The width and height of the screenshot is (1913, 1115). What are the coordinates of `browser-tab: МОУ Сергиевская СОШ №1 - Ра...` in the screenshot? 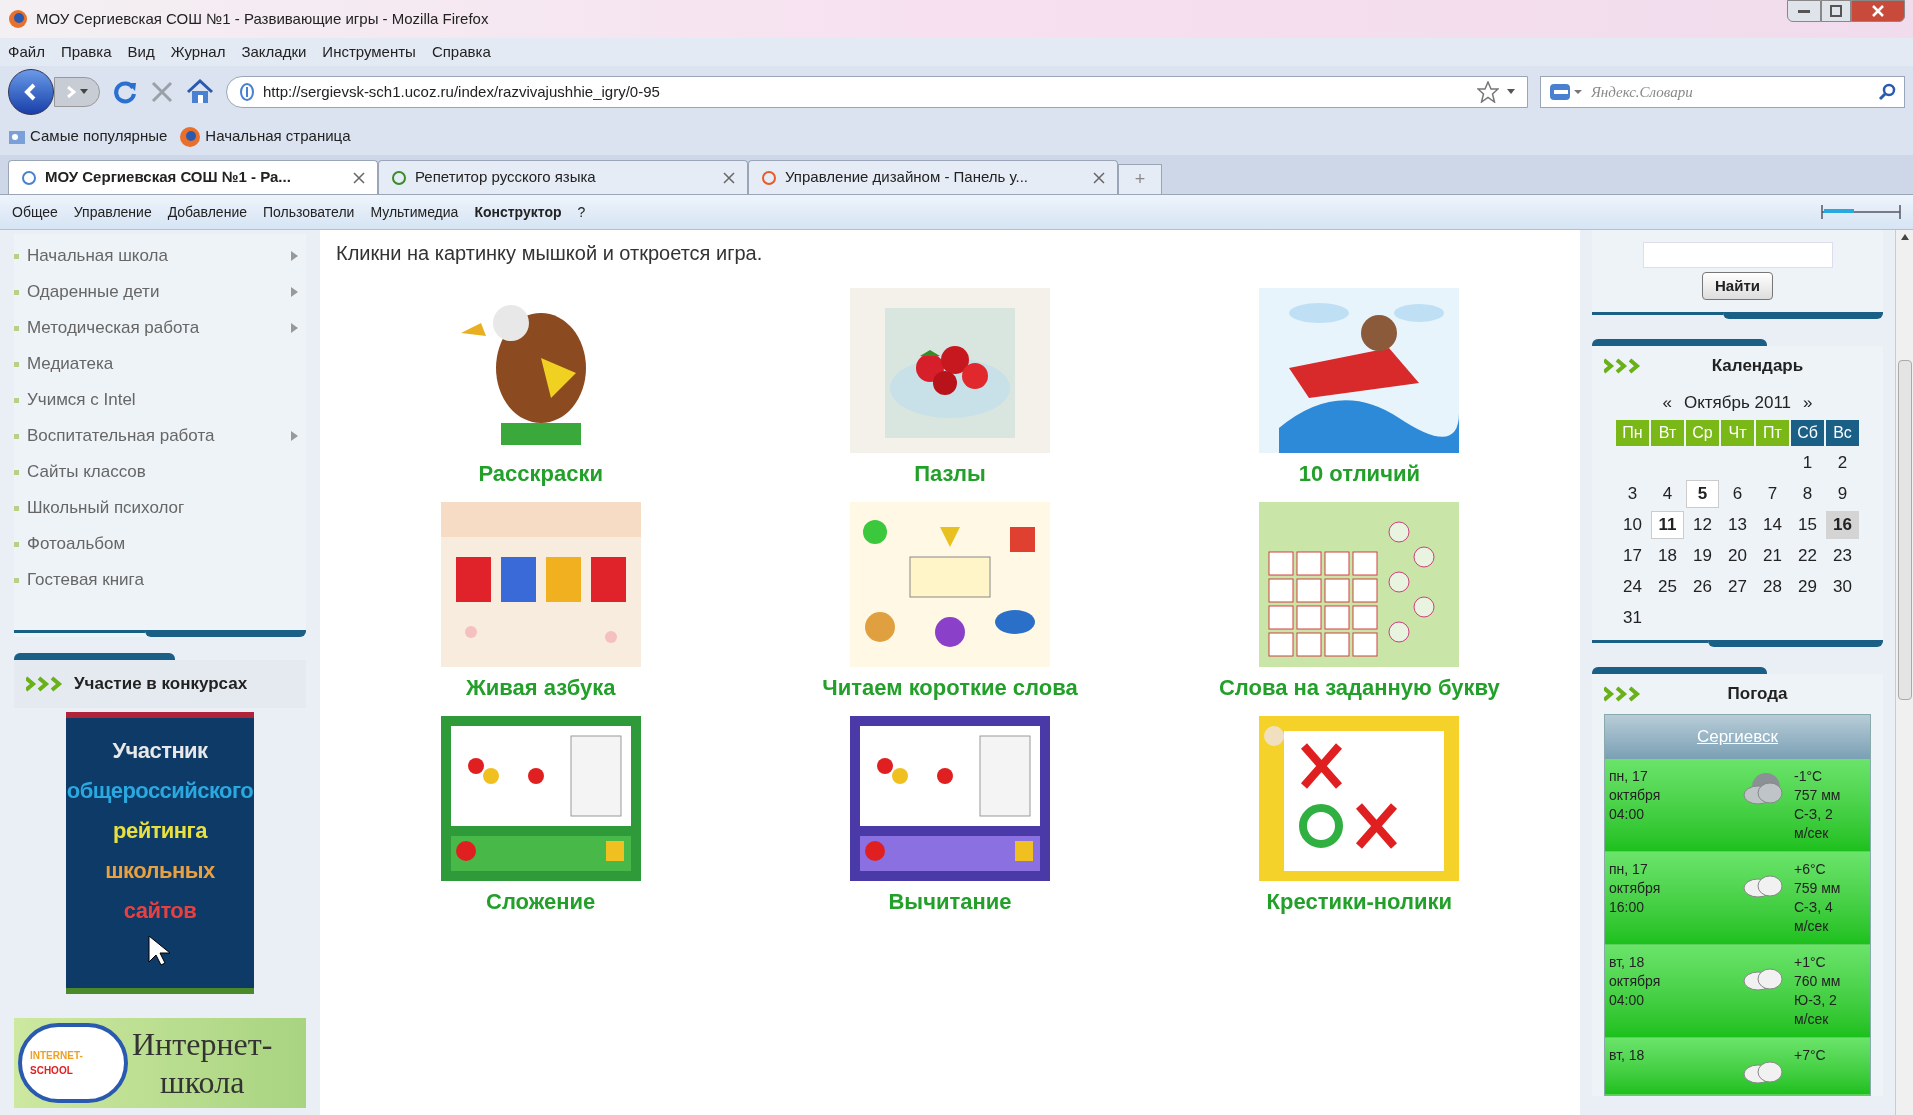 It's located at (193, 177).